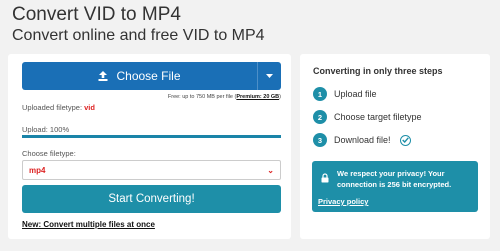 The image size is (500, 251). Describe the element at coordinates (37, 170) in the screenshot. I see `selected-filetype: mp4` at that location.